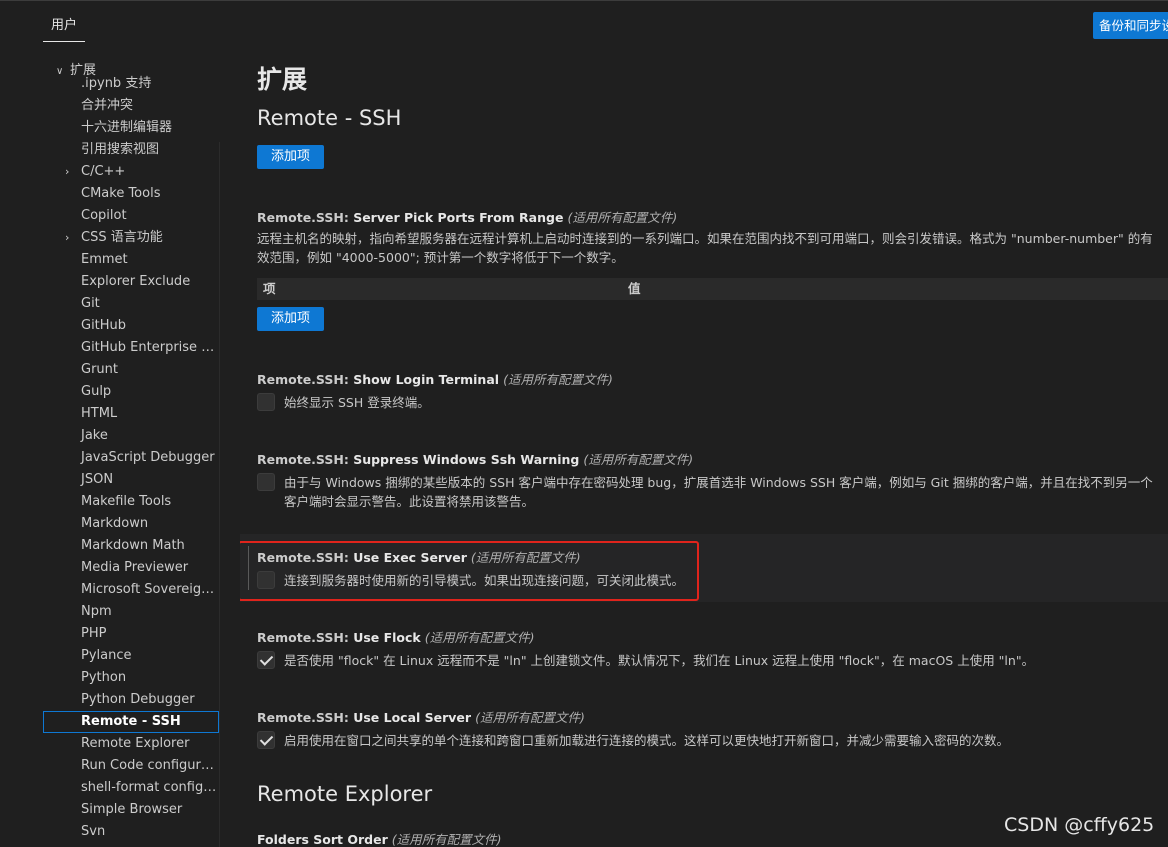  I want to click on sidebar-item-label: HTML, so click(99, 413).